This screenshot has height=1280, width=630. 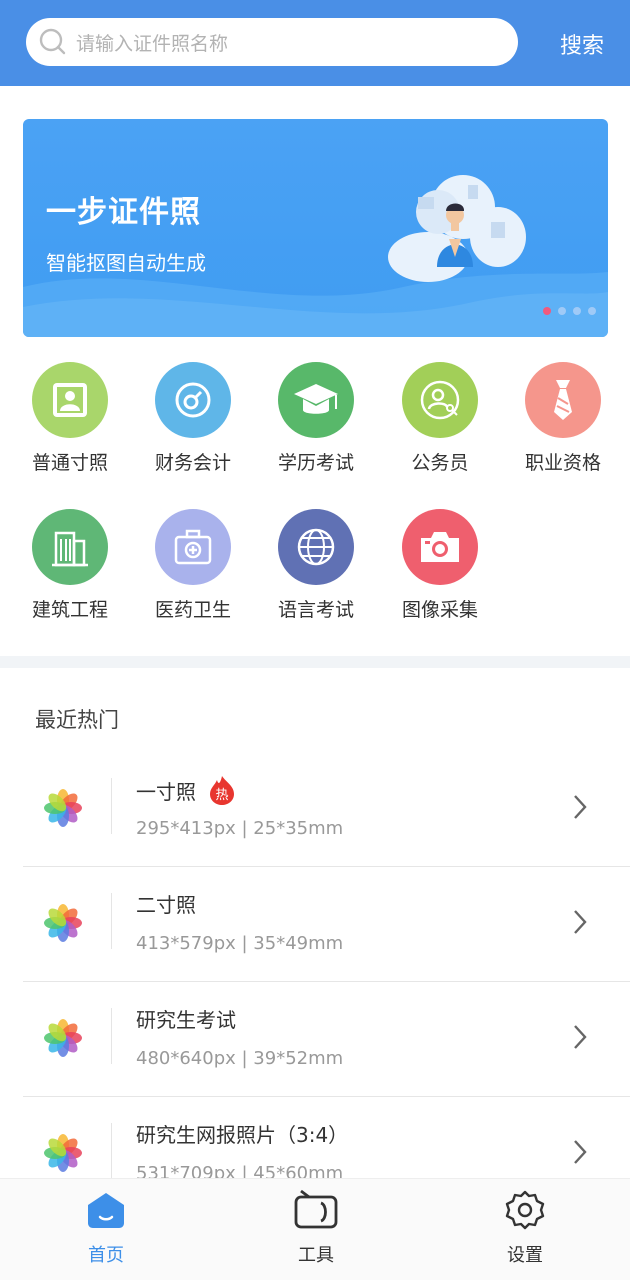 What do you see at coordinates (240, 1058) in the screenshot?
I see `item-dimensions: 480*640px | 39*52mm` at bounding box center [240, 1058].